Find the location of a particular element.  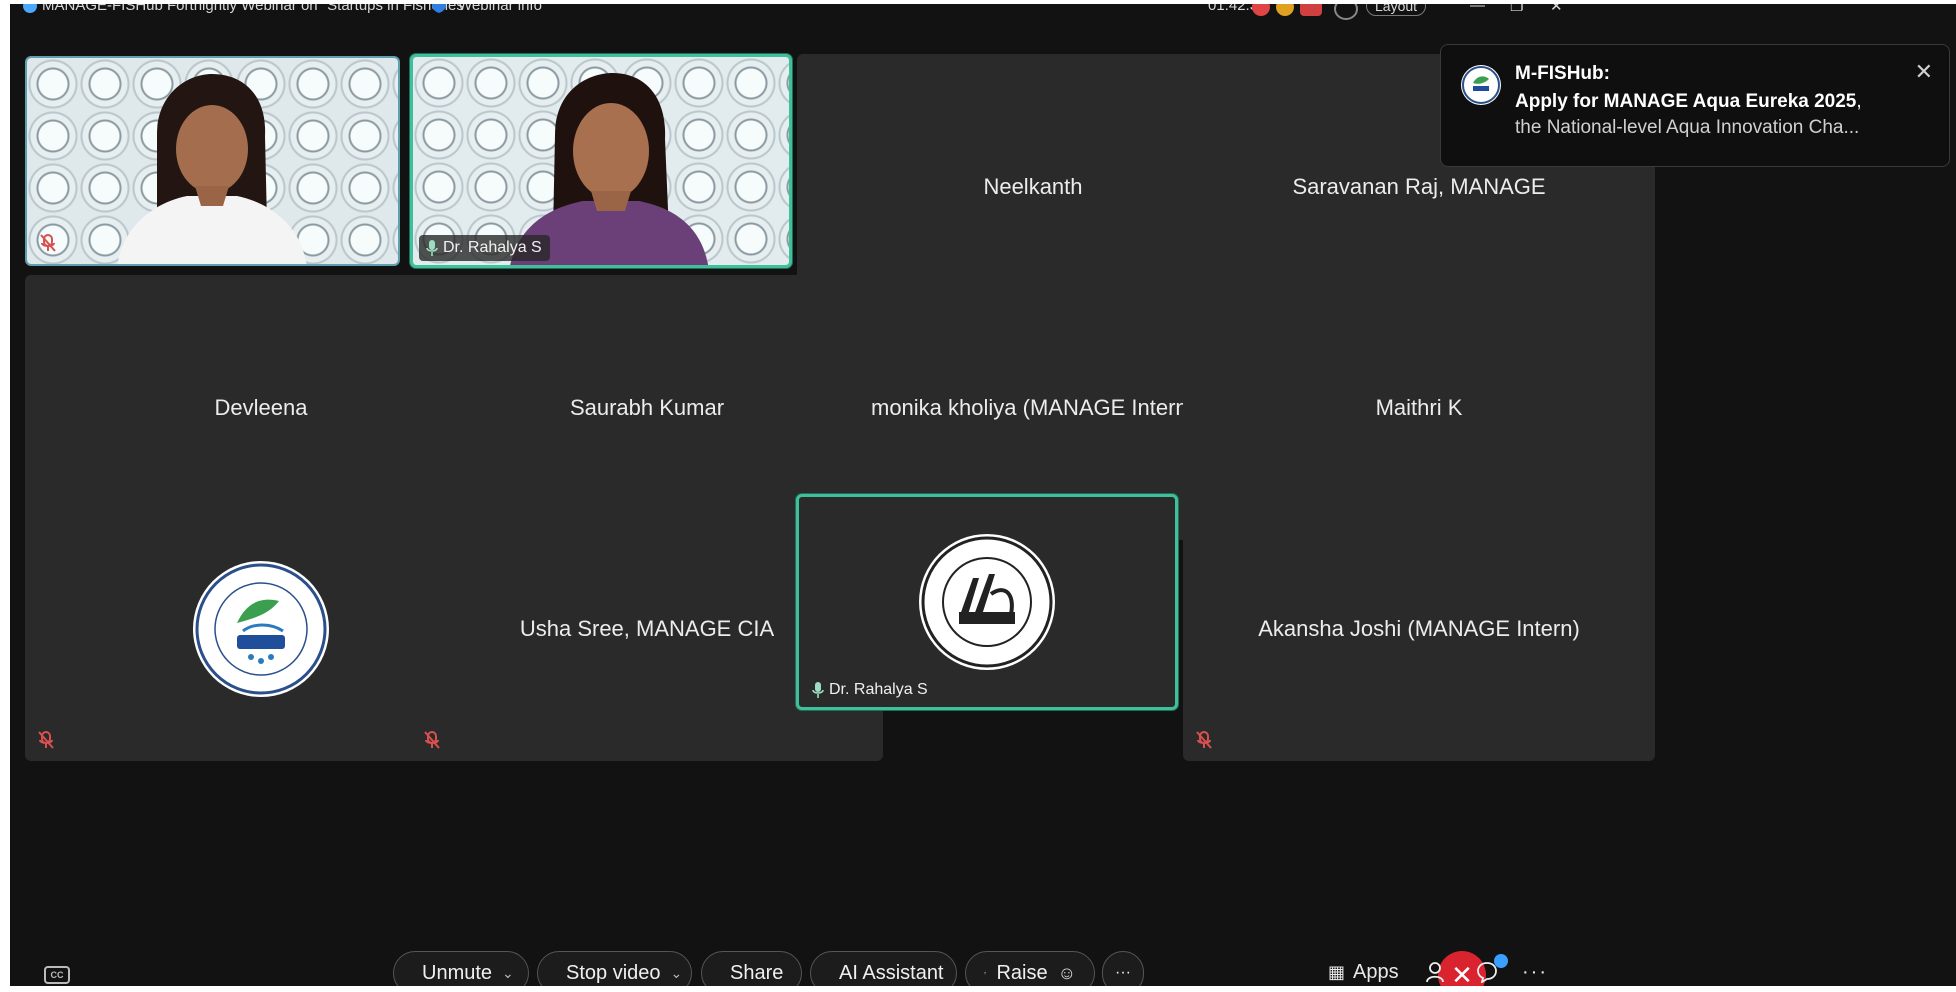

participant-tile-2: Dr. Rahalya S is located at coordinates (601, 161).